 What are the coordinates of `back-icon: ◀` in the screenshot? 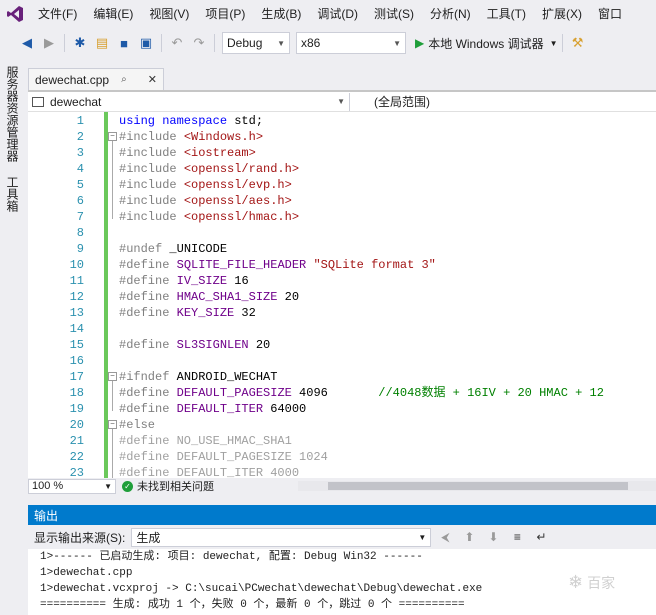 It's located at (27, 43).